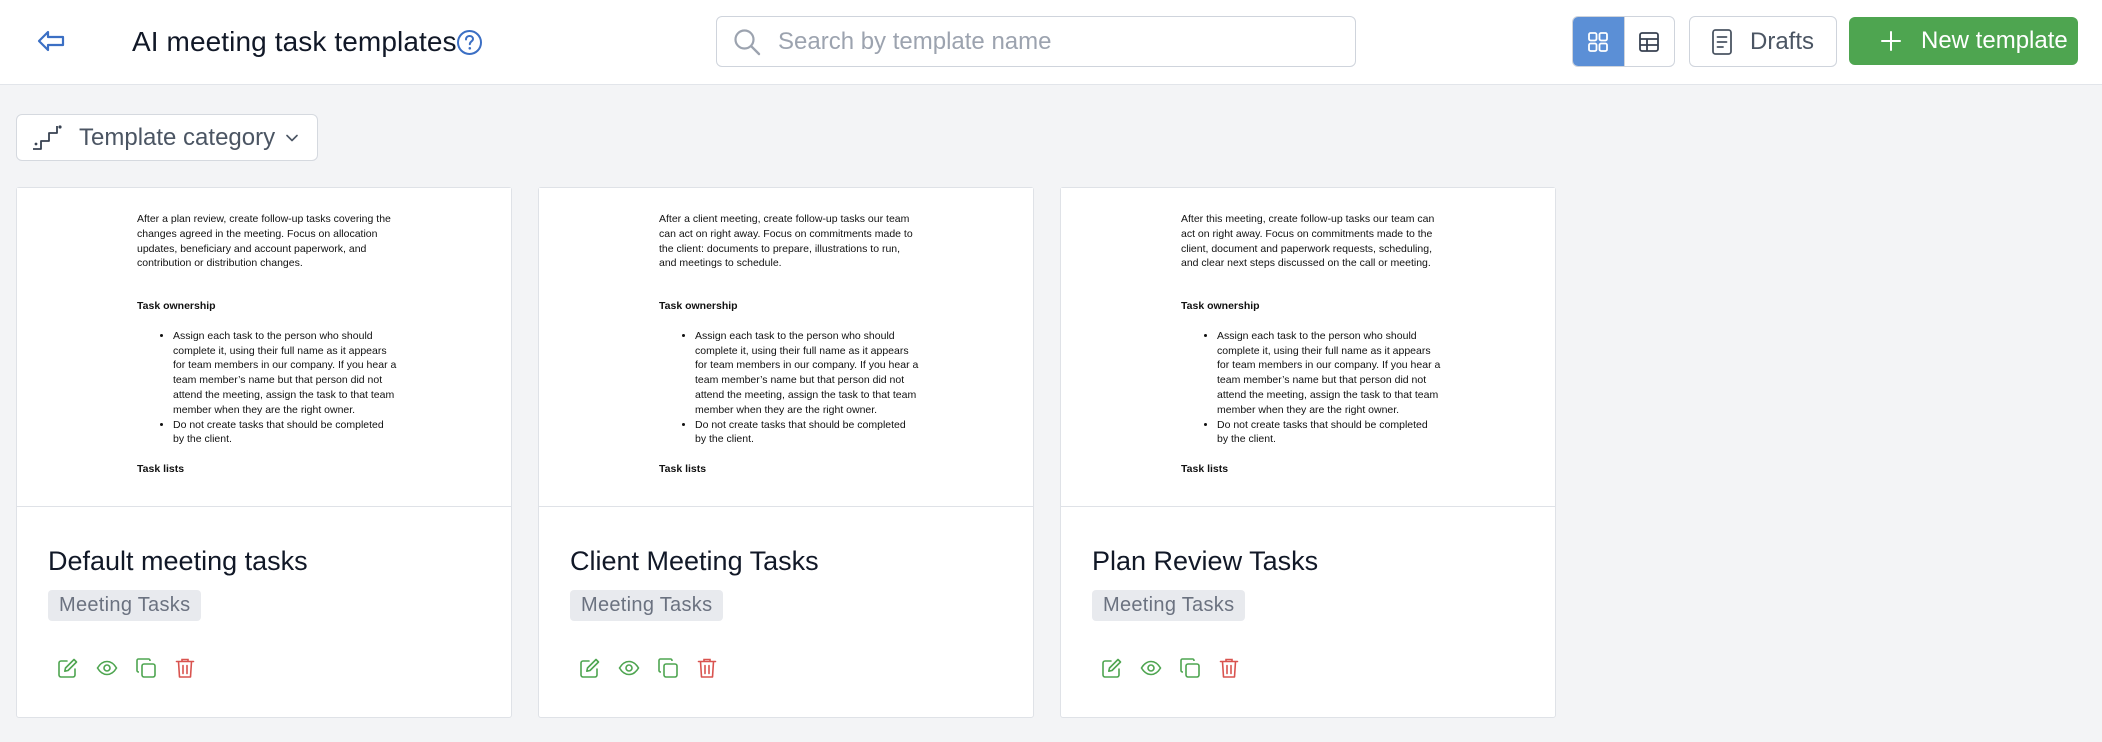  I want to click on template-category-label: Template category, so click(177, 137).